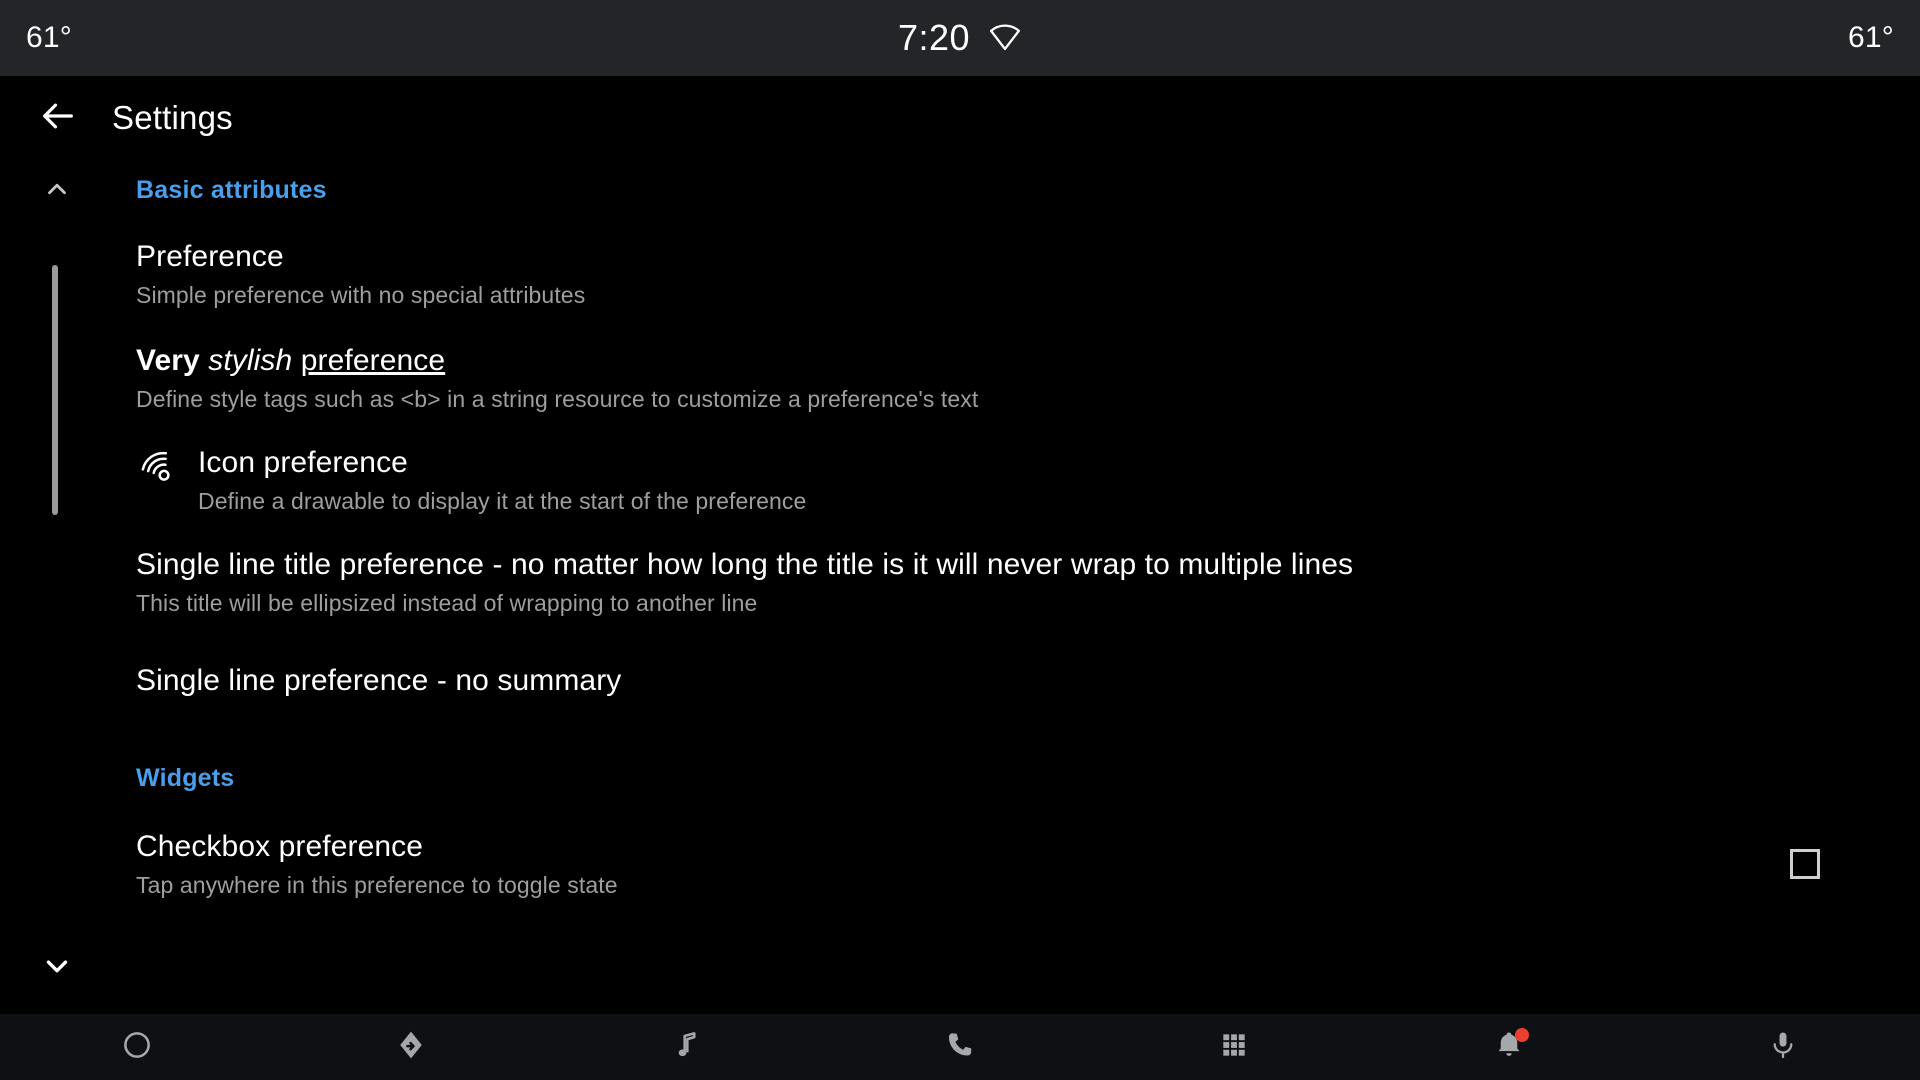  I want to click on phone-icon, so click(960, 1047).